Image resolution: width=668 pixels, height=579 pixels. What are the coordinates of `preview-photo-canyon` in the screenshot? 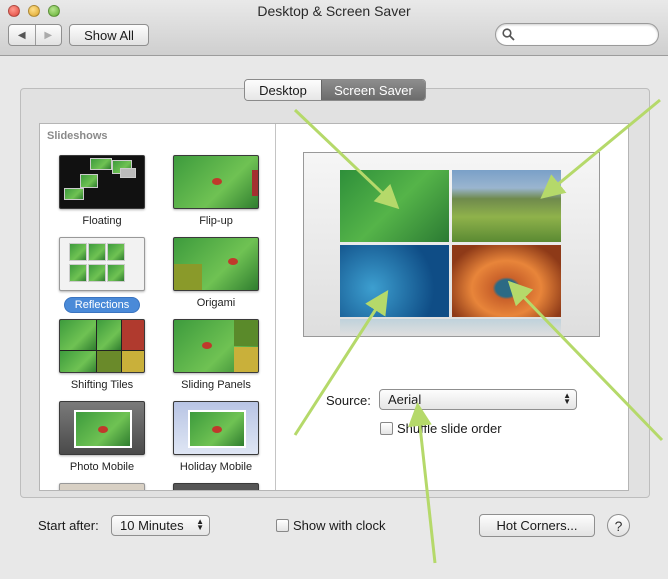 It's located at (506, 281).